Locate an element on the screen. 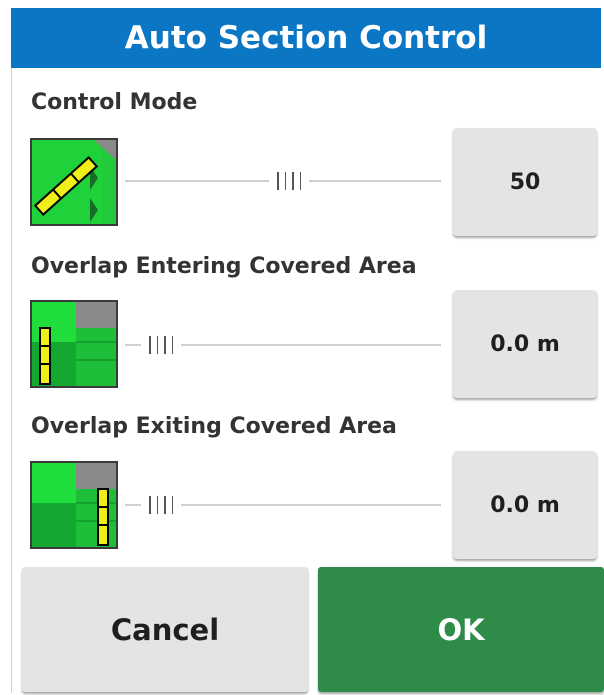 The width and height of the screenshot is (604, 695). dialog-border is located at coordinates (11, 380).